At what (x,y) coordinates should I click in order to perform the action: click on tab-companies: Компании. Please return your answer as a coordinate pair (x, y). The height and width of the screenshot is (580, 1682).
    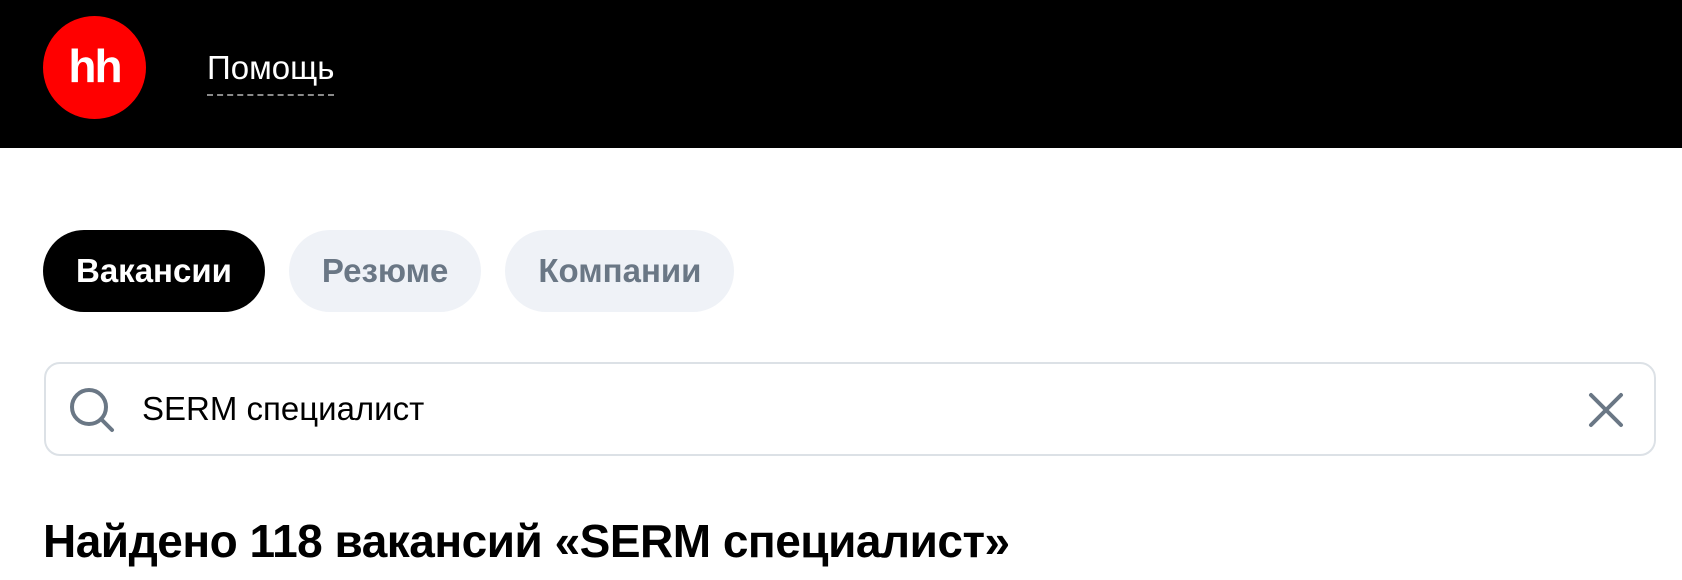
    Looking at the image, I should click on (620, 271).